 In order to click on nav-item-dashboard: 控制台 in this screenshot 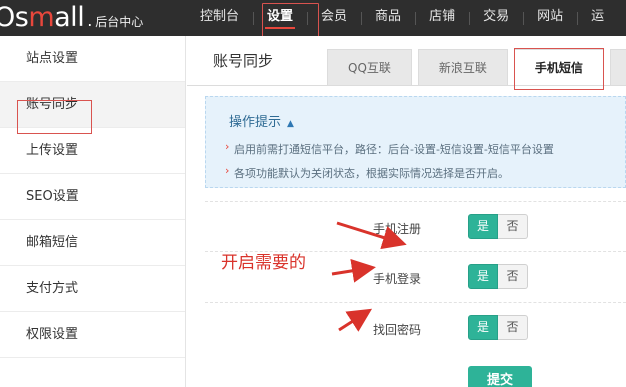, I will do `click(219, 18)`.